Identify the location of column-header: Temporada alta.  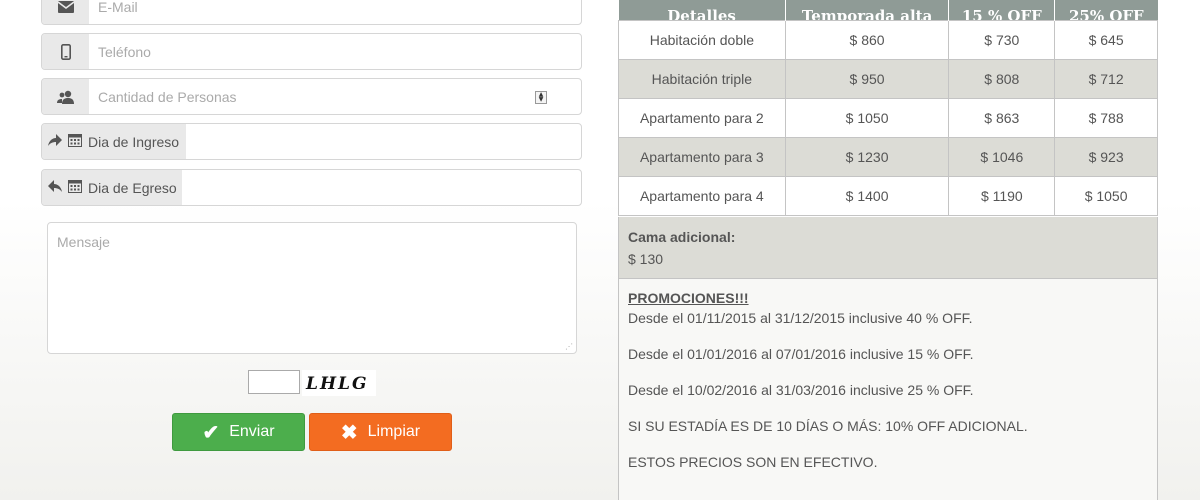
(867, 10).